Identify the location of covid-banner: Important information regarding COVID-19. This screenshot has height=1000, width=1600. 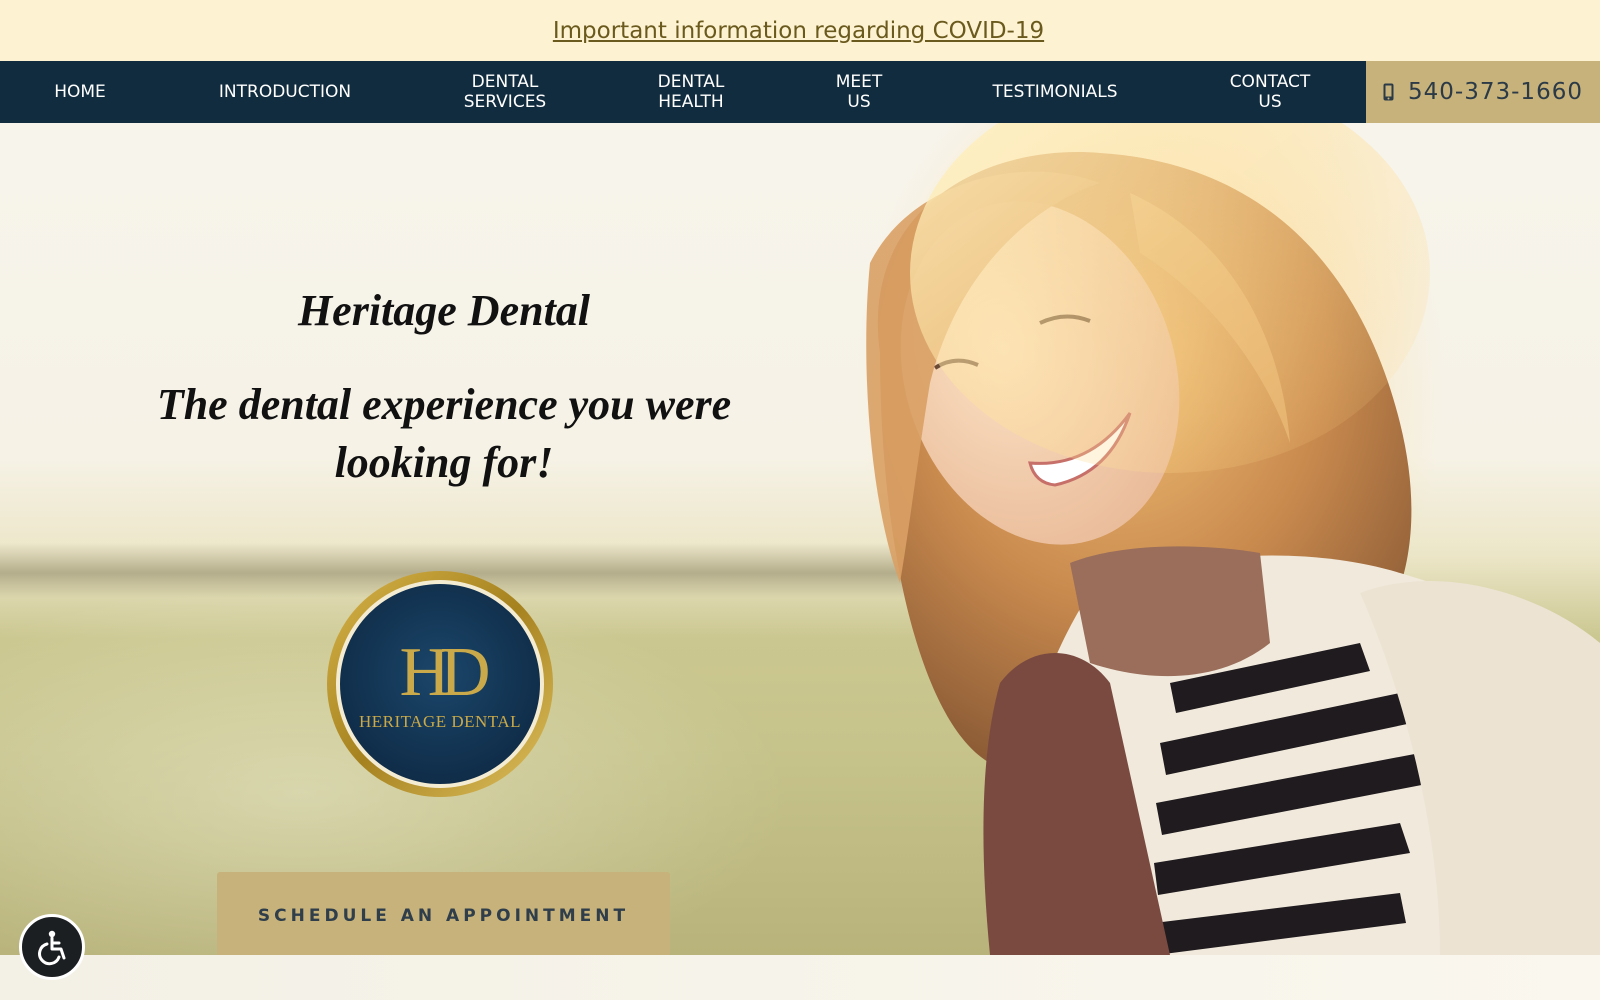
(800, 30).